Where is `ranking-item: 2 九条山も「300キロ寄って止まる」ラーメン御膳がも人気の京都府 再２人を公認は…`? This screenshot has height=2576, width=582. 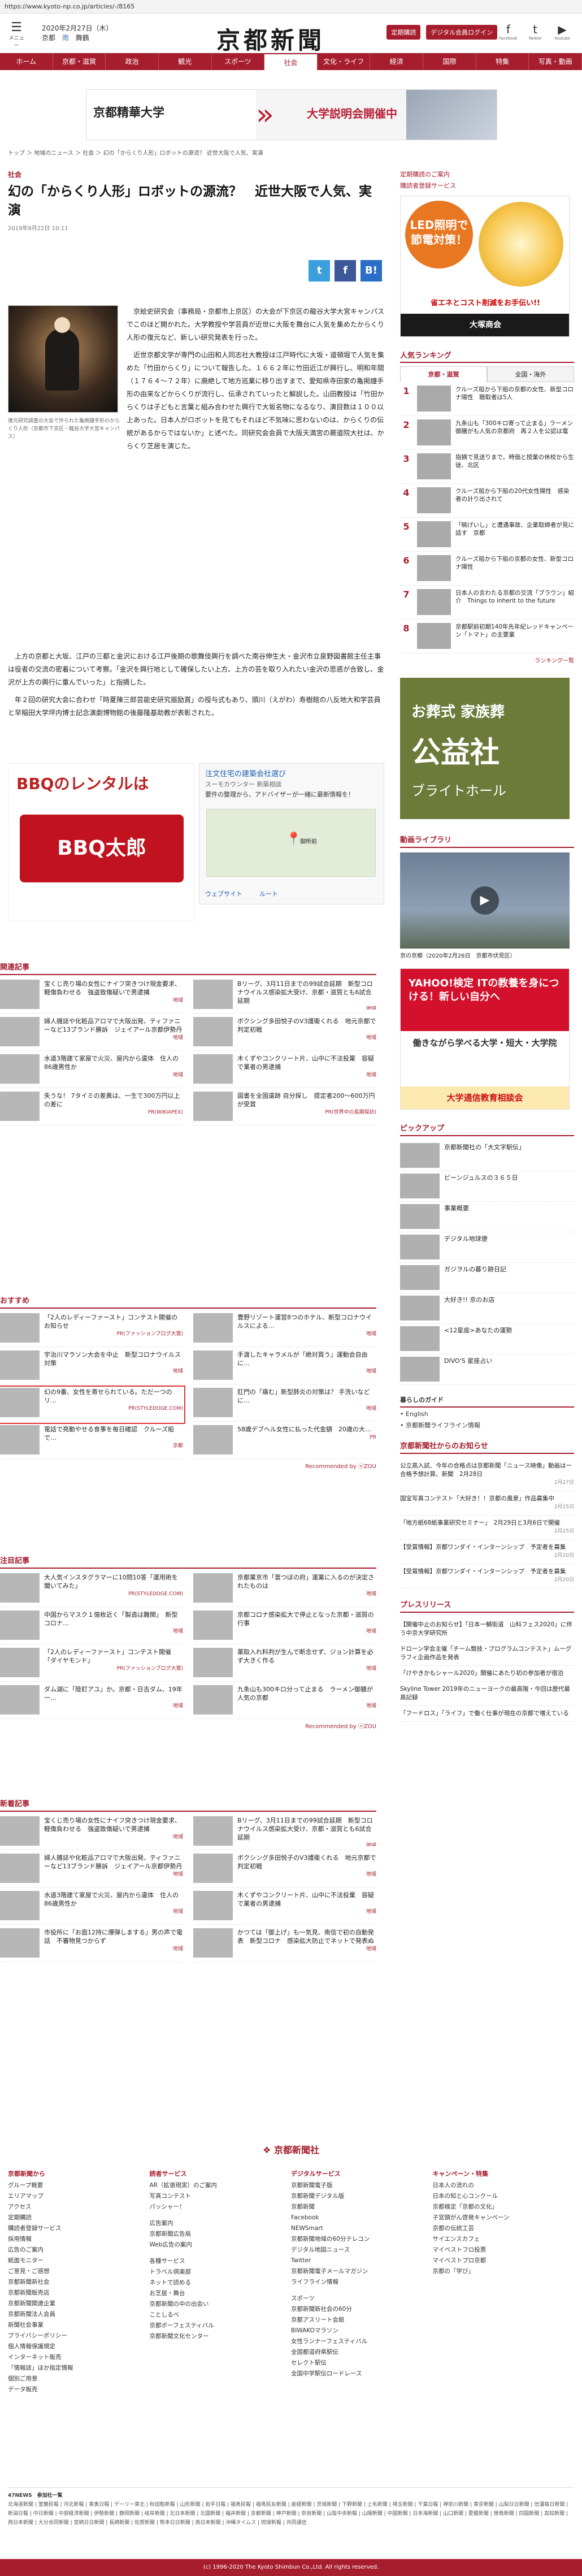
ranking-item: 2 九条山も「300キロ寄って止まる」ラーメン御膳がも人気の京都府 再２人を公認は… is located at coordinates (487, 433).